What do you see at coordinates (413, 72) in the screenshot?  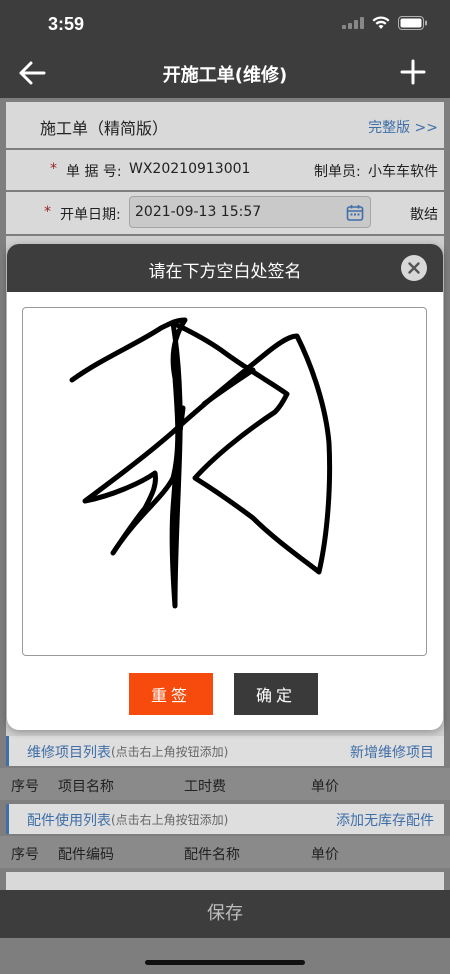 I see `plus-icon` at bounding box center [413, 72].